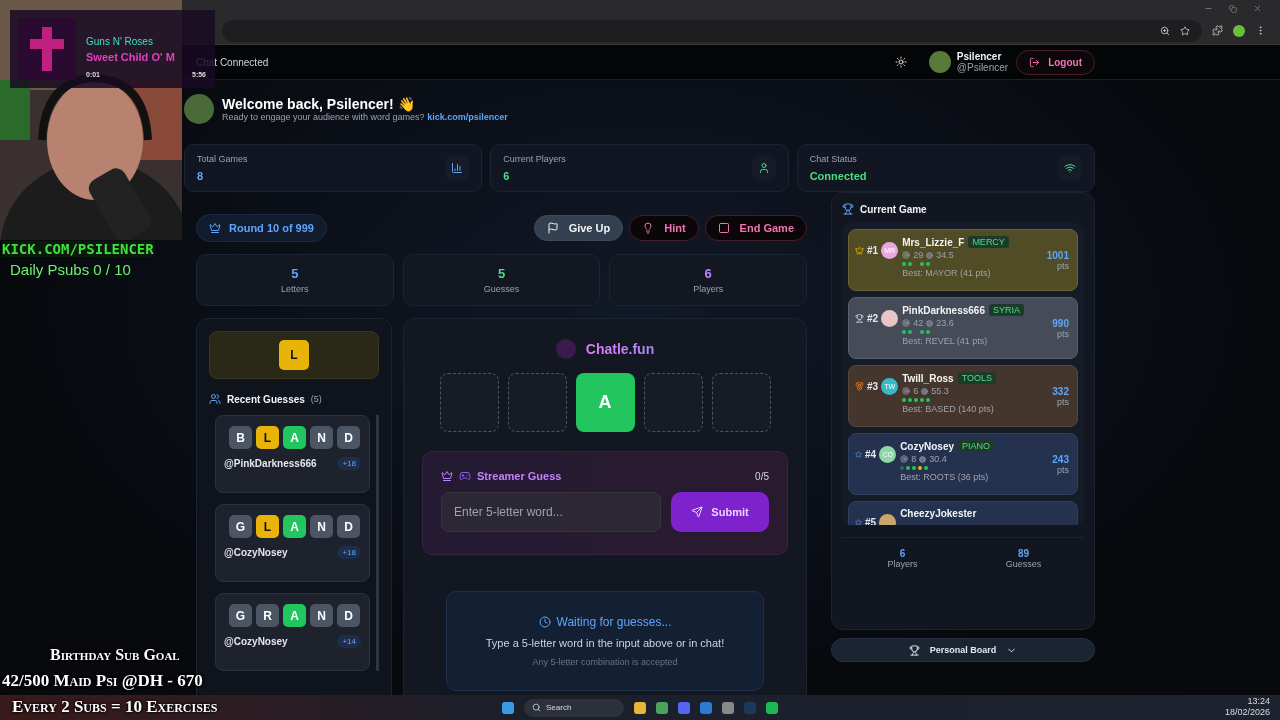  I want to click on average-time: 34.5, so click(945, 255).